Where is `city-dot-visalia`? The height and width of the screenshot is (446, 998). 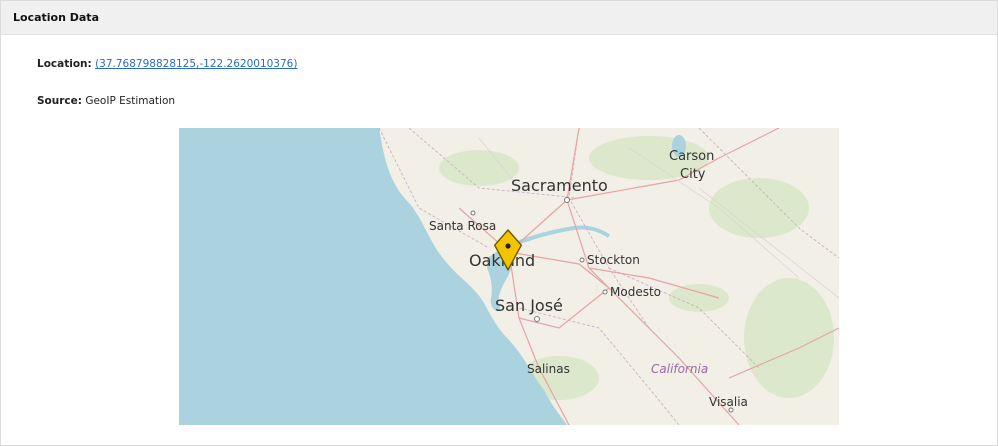 city-dot-visalia is located at coordinates (731, 410).